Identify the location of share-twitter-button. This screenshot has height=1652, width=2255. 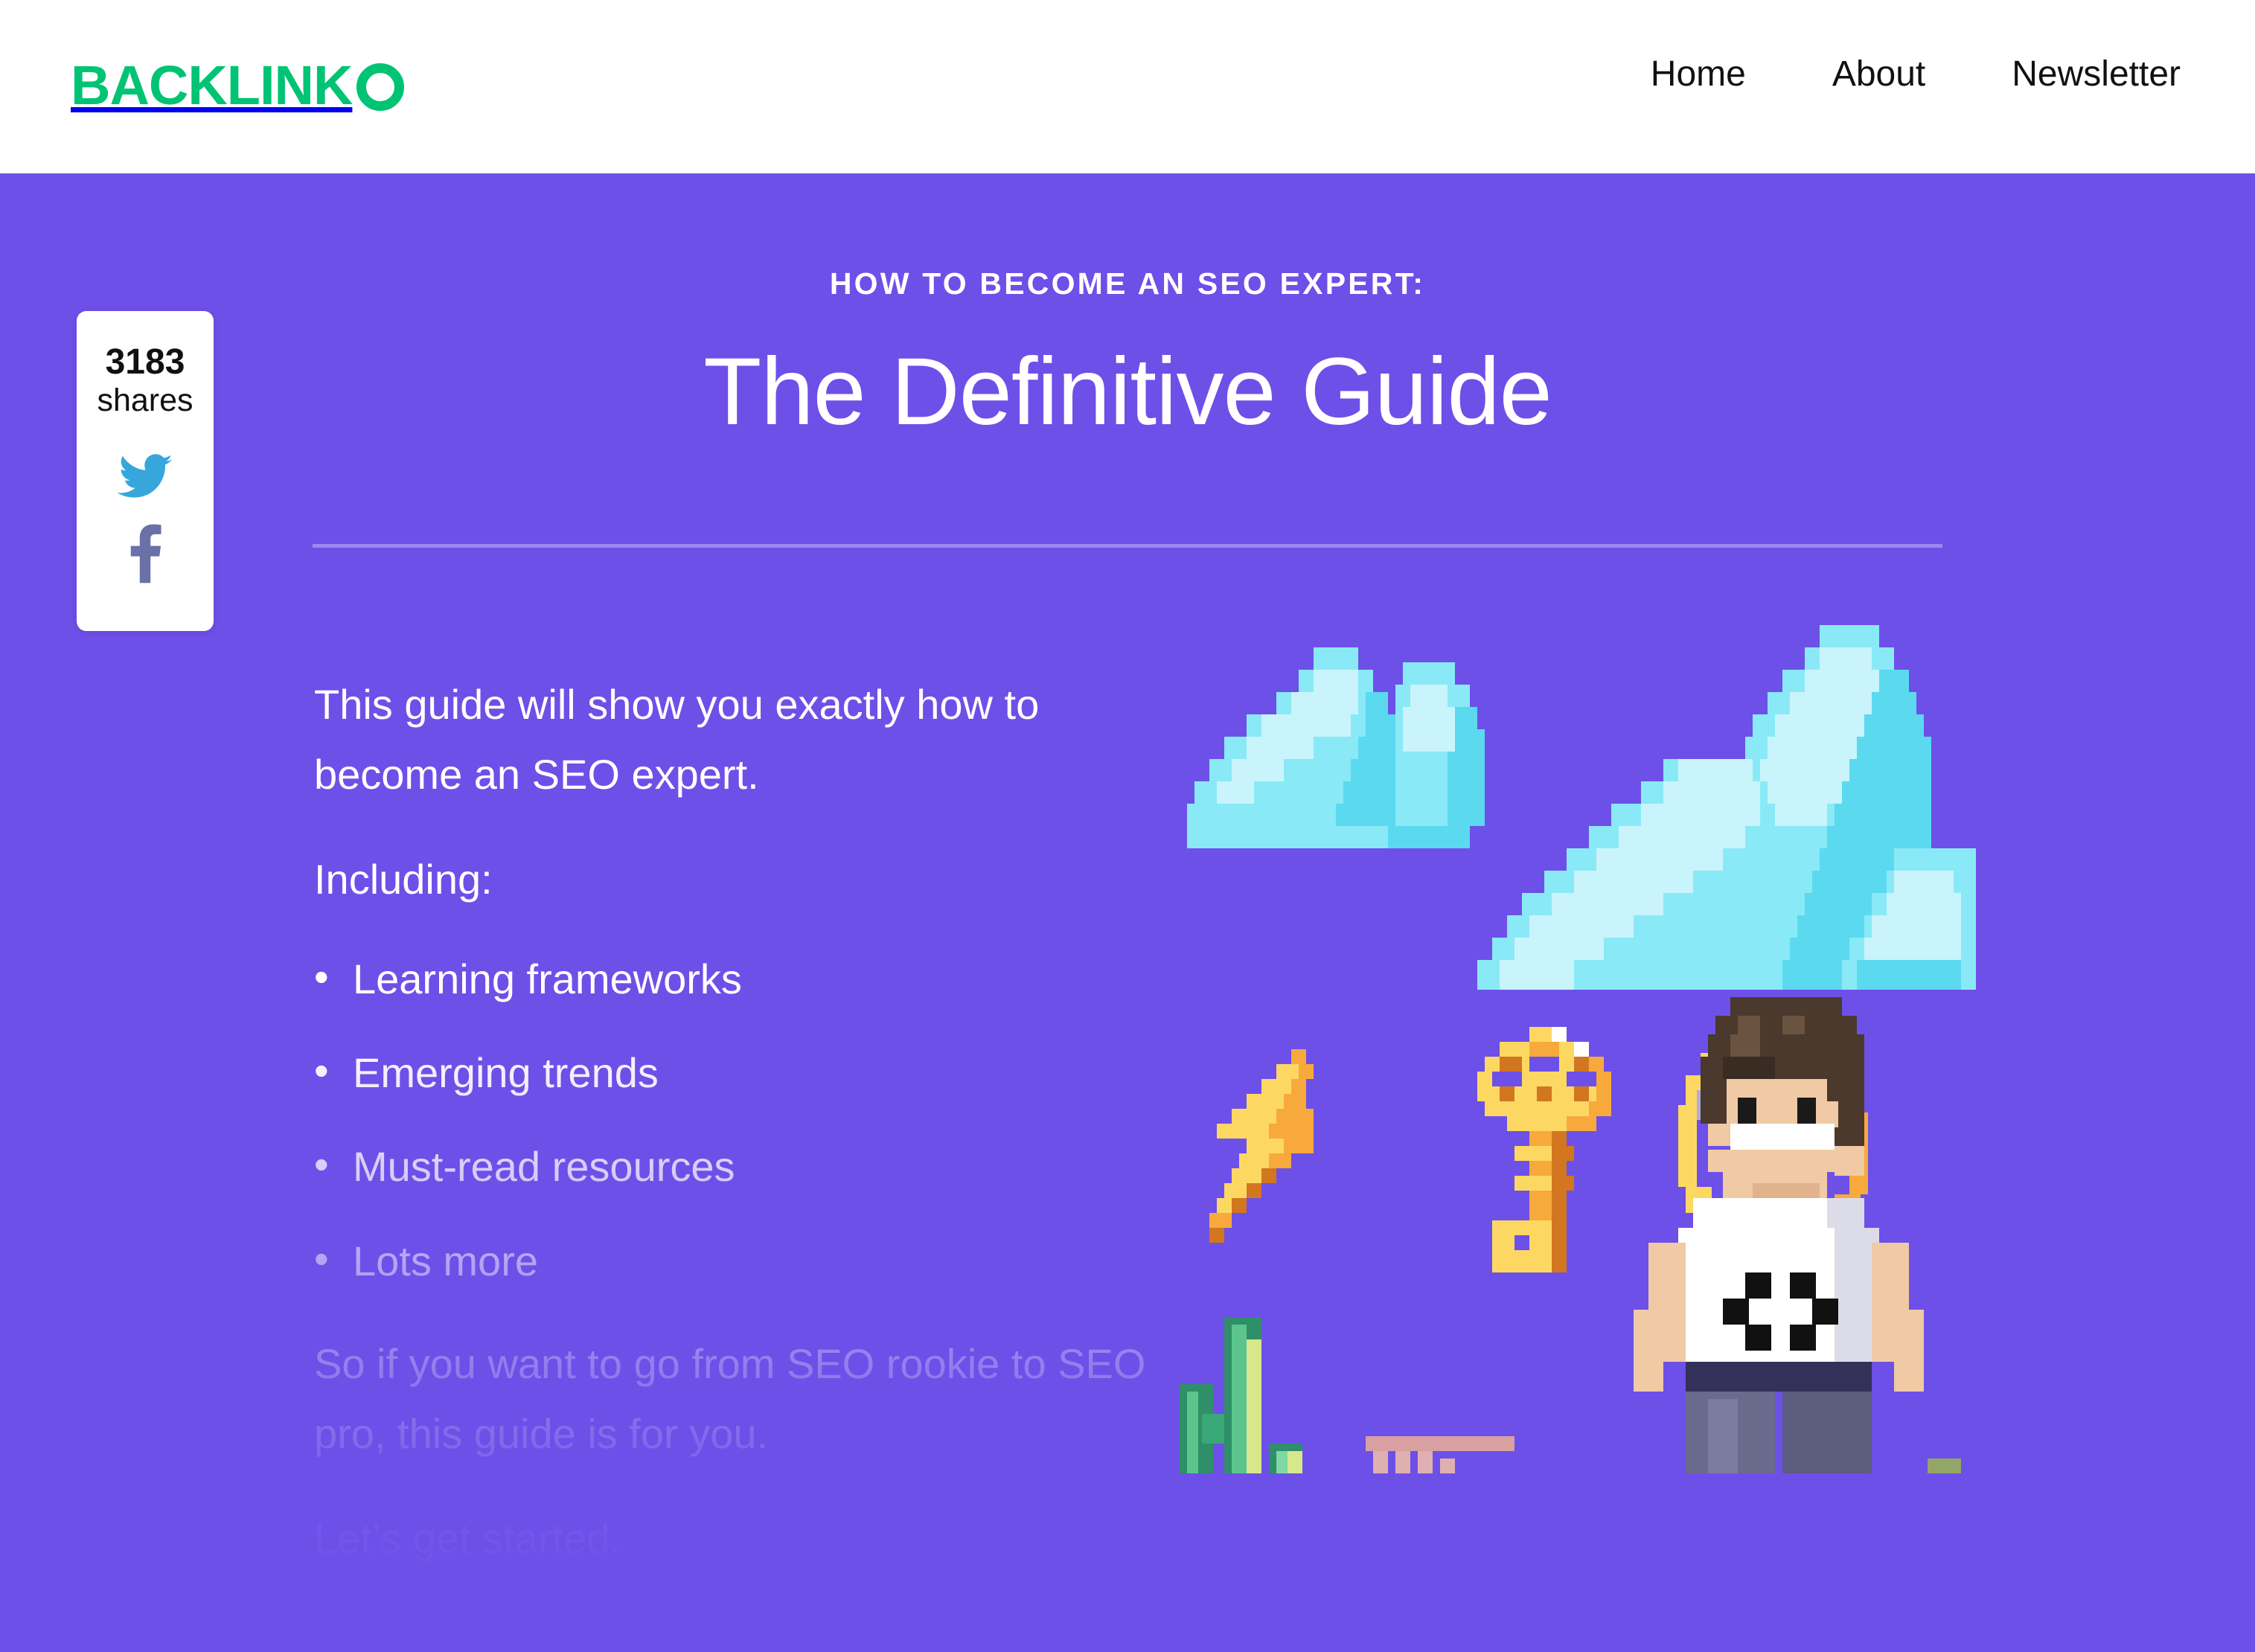
(145, 479).